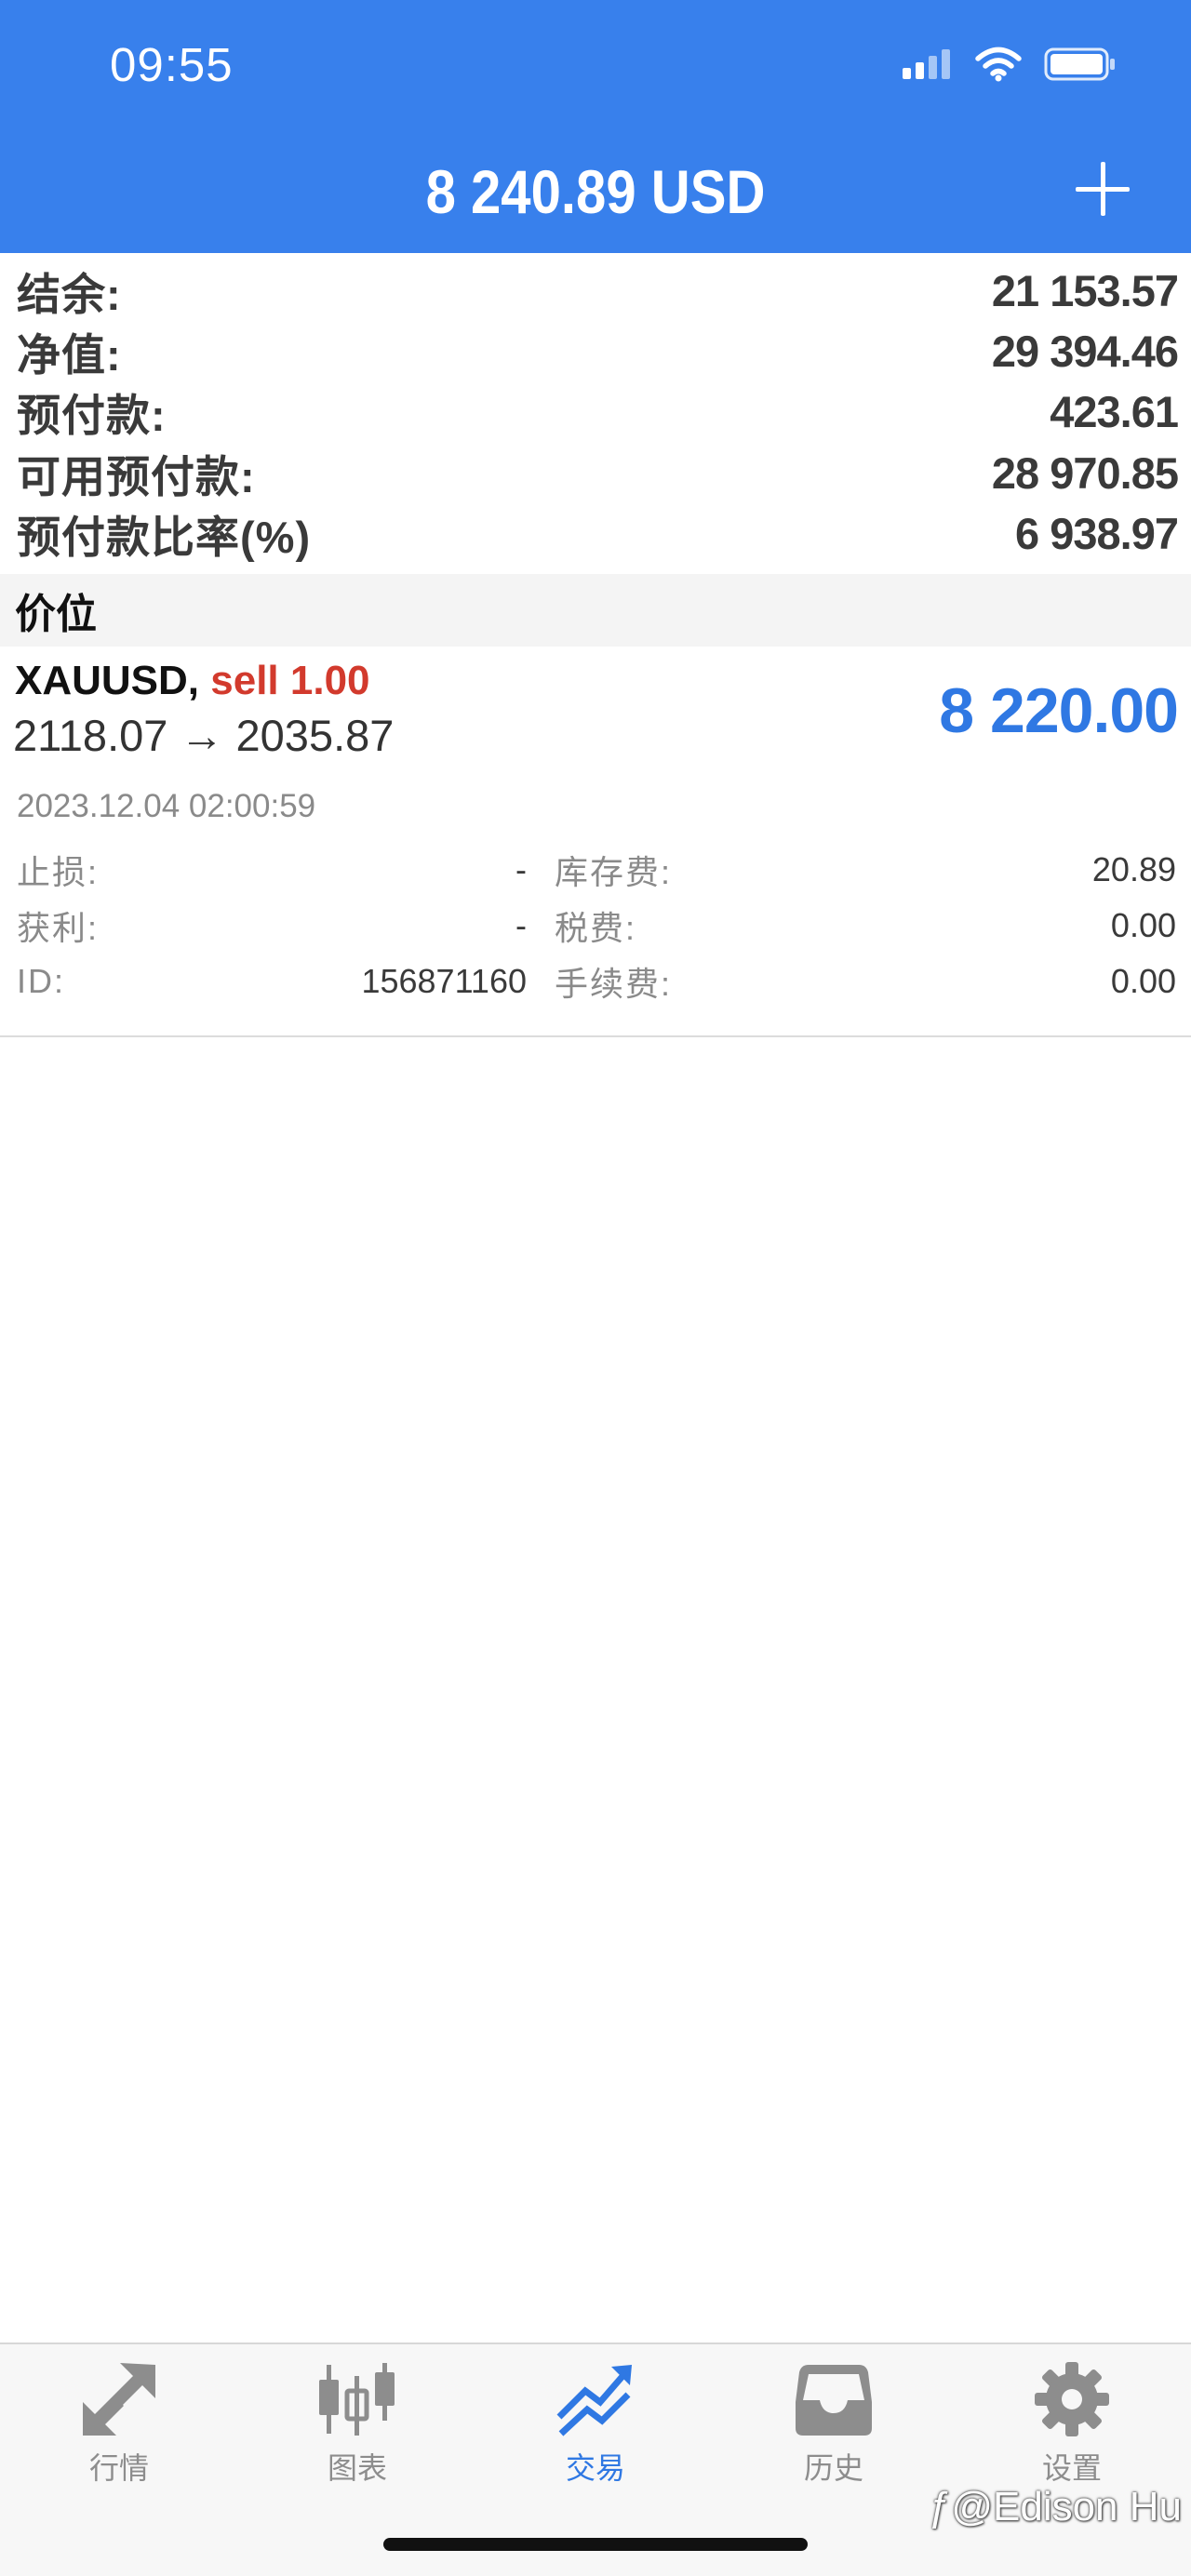 This screenshot has height=2576, width=1191. What do you see at coordinates (834, 2400) in the screenshot?
I see `history-inbox-icon` at bounding box center [834, 2400].